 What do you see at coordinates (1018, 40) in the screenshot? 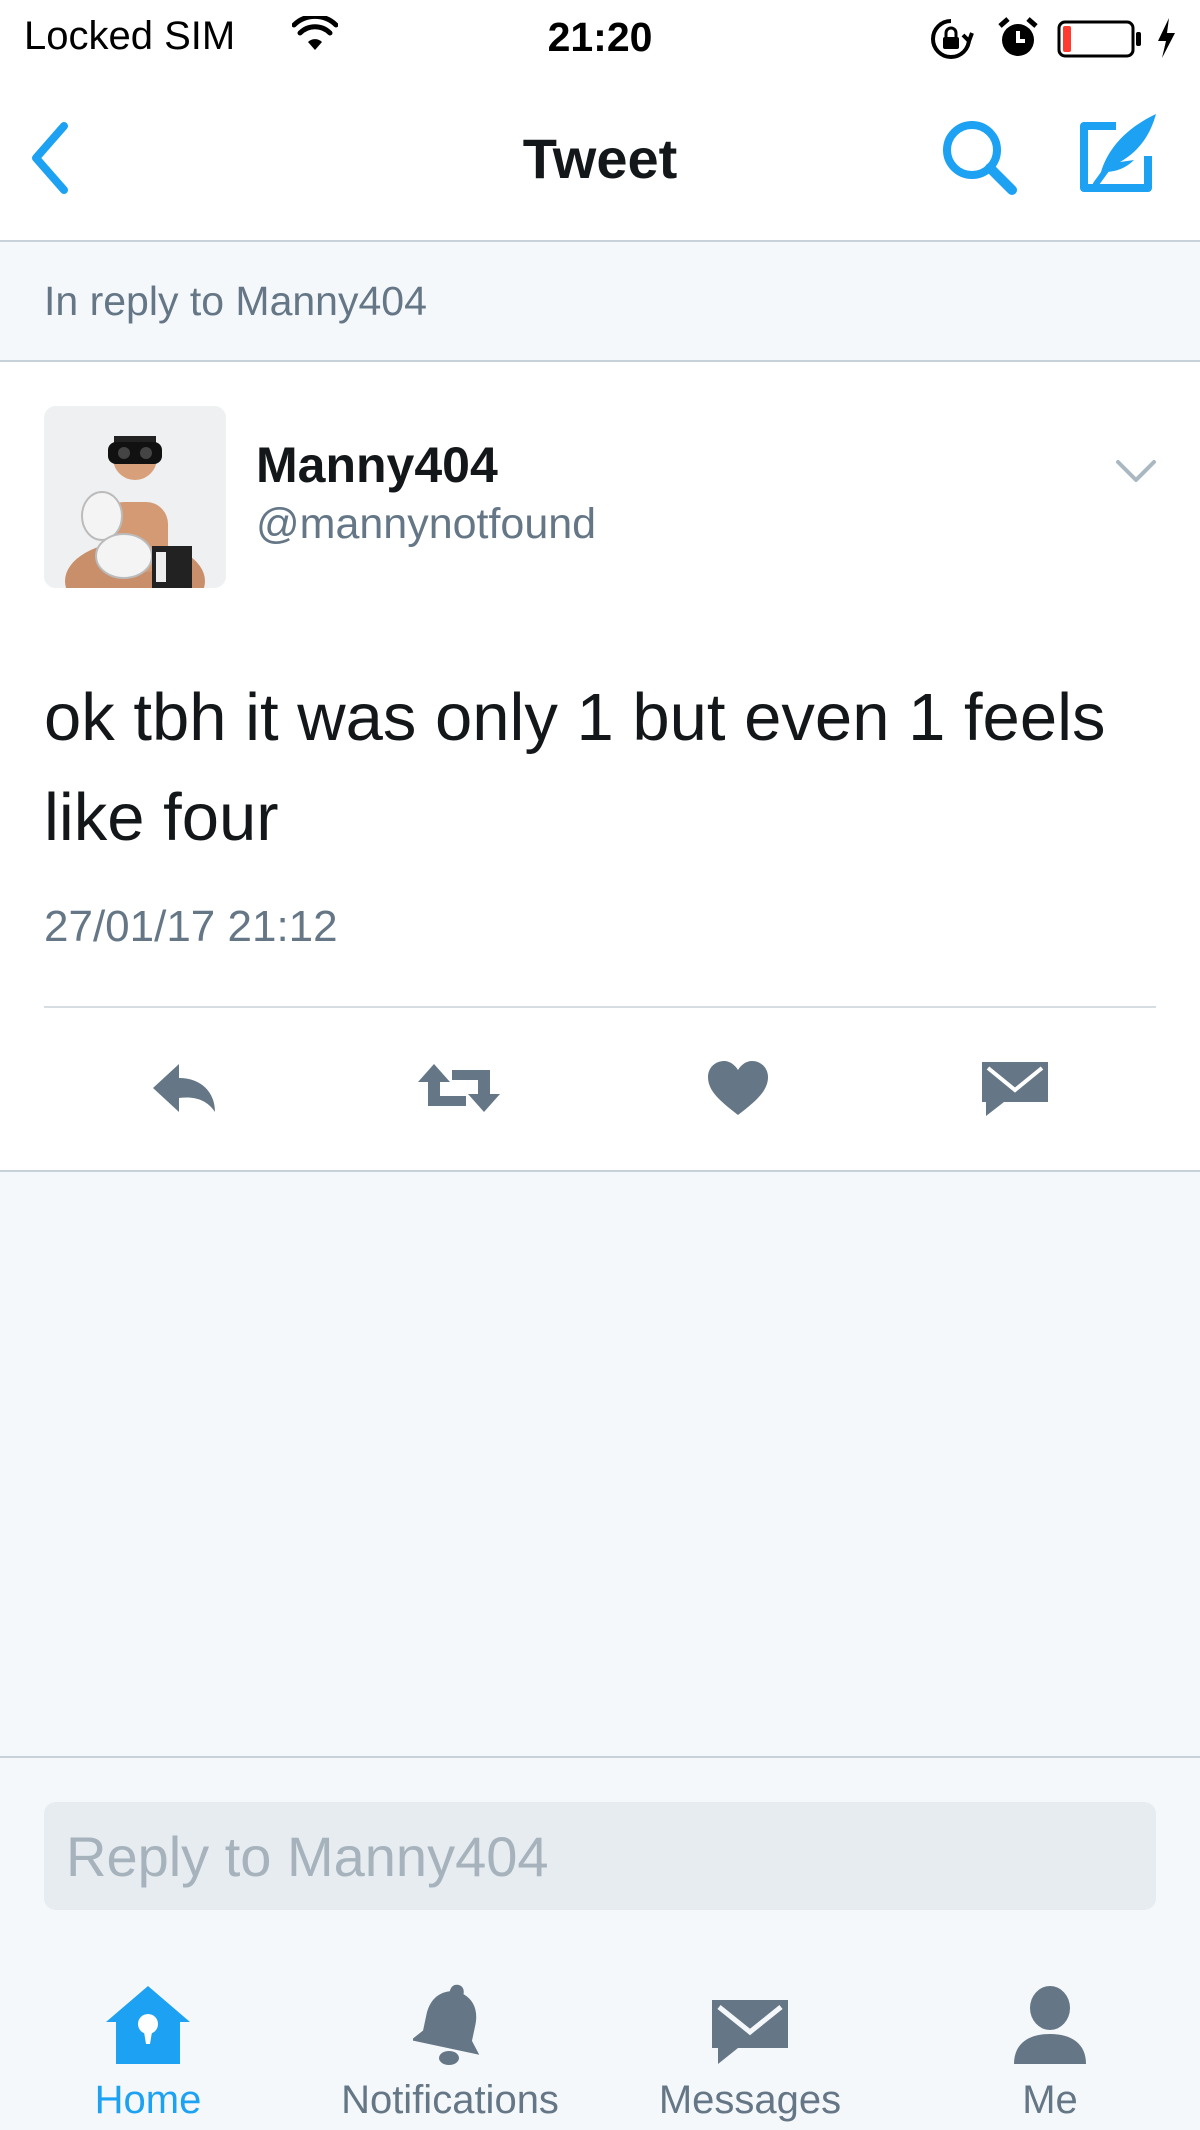
I see `alarm-icon` at bounding box center [1018, 40].